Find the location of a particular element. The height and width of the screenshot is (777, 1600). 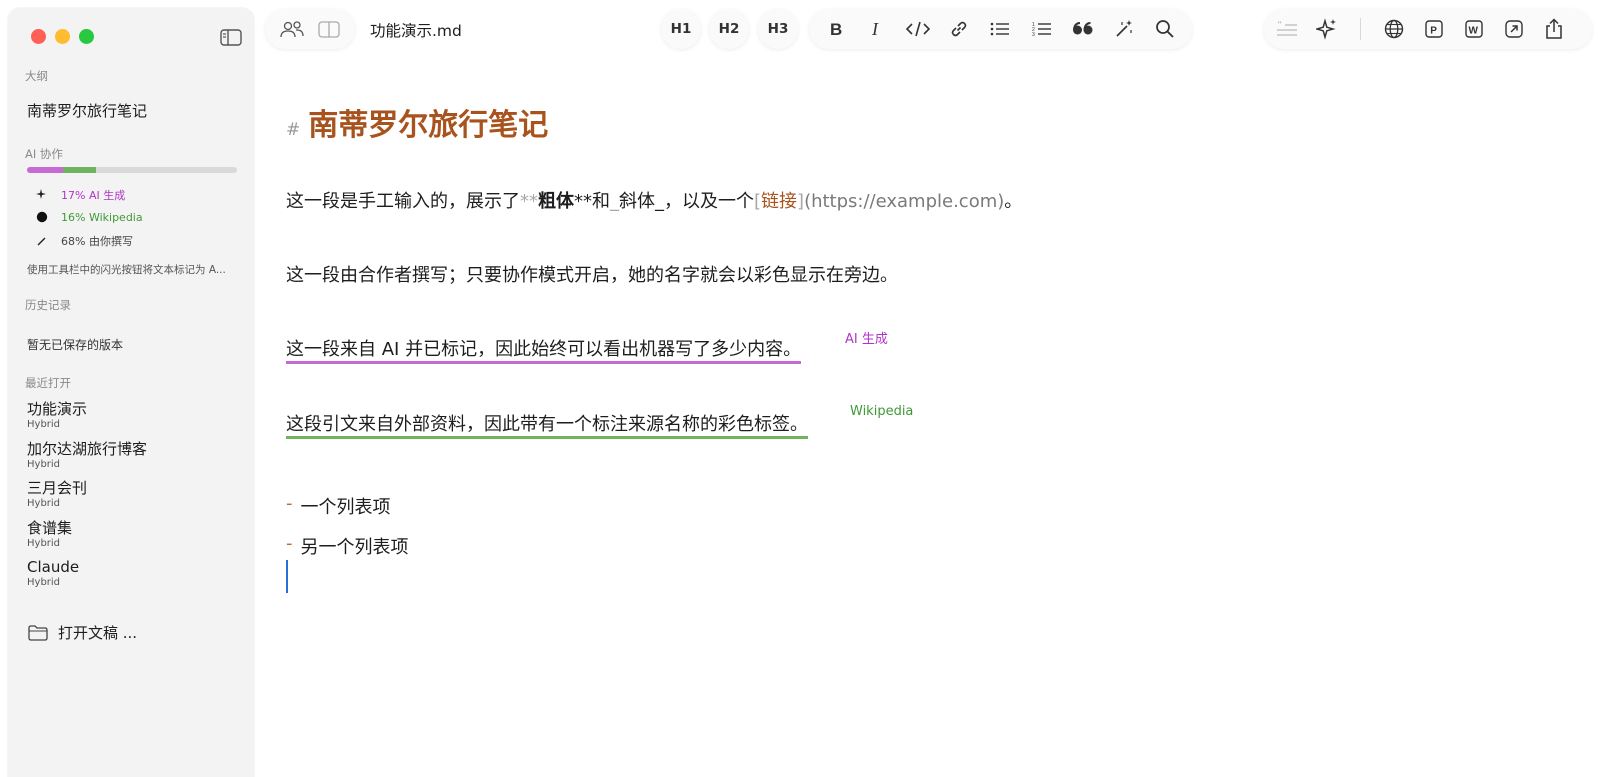

zoom-window-button is located at coordinates (86, 36).